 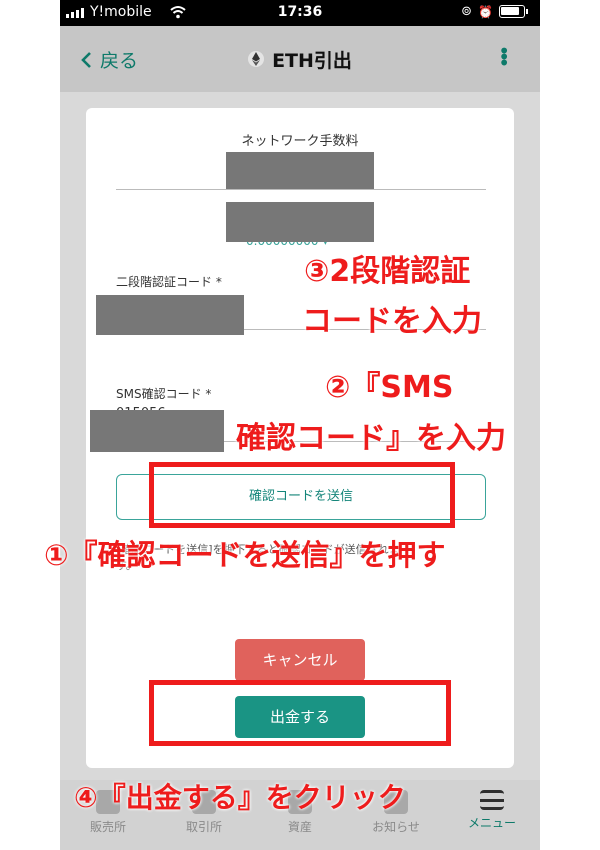 What do you see at coordinates (300, 13) in the screenshot?
I see `status-bar: Y!mobile 17:36 ⊚ ⏰` at bounding box center [300, 13].